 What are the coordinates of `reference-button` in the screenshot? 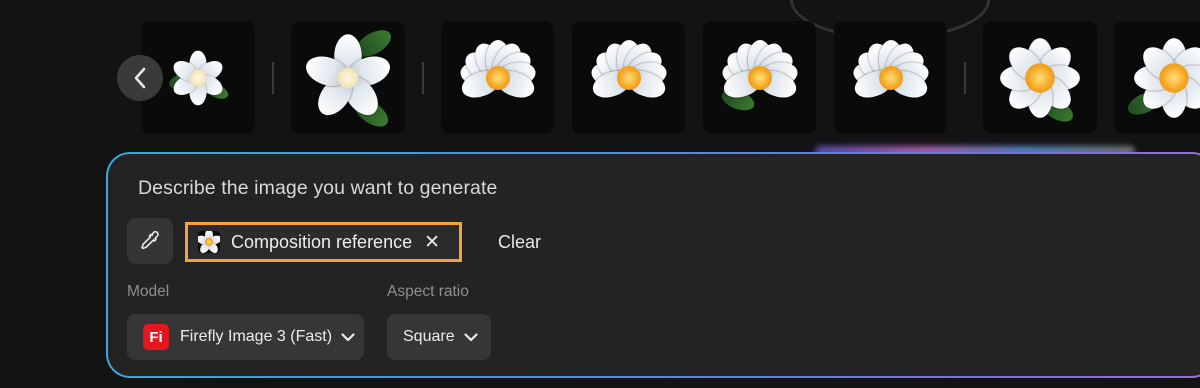 It's located at (150, 241).